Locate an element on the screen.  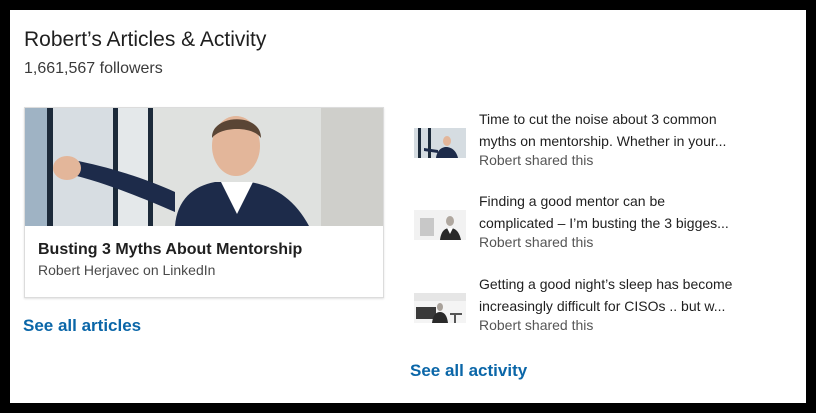
see-all-articles-link: See all articles is located at coordinates (82, 326).